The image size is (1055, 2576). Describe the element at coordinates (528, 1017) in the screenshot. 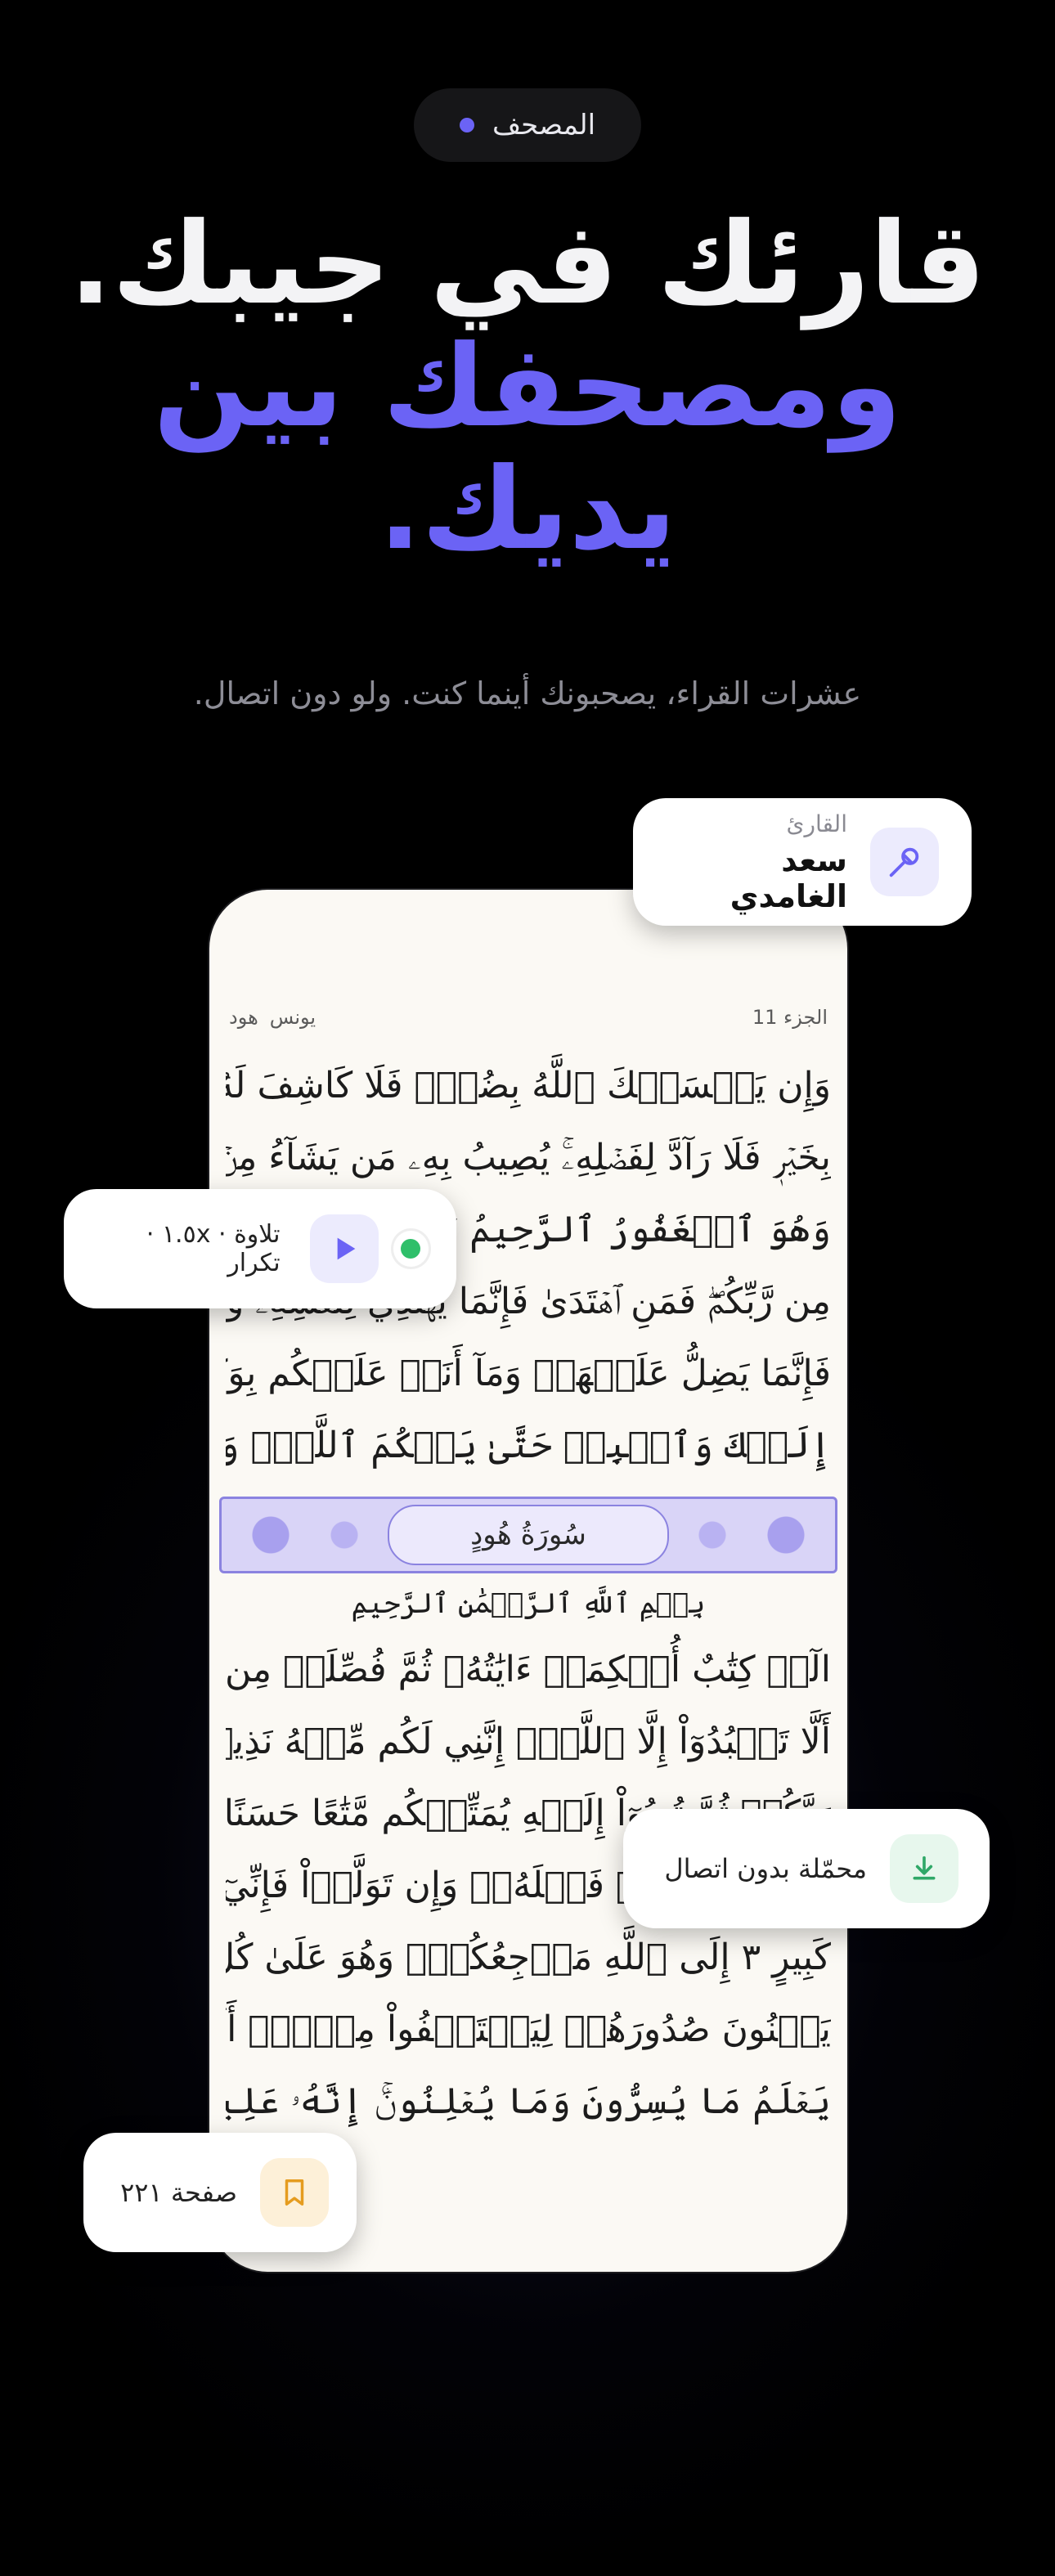

I see `page-header: الجزء 11 يونس هود` at that location.